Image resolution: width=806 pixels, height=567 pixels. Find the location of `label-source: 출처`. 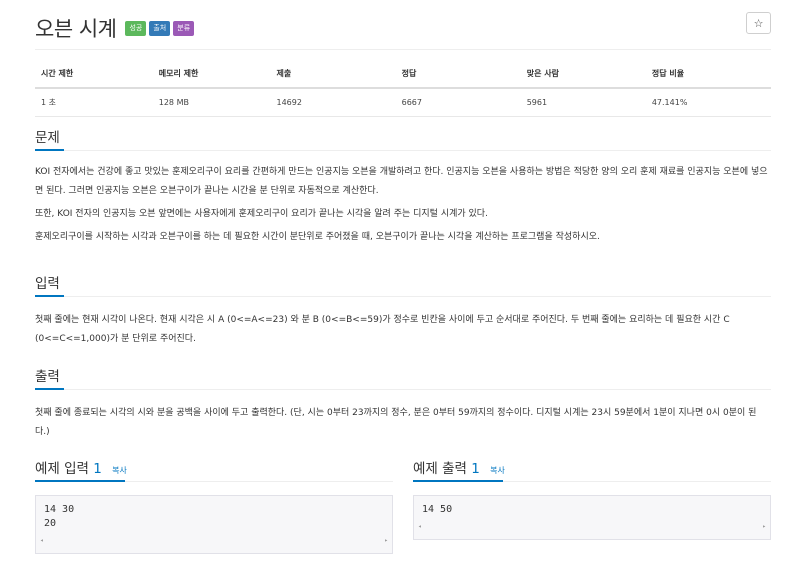

label-source: 출처 is located at coordinates (160, 28).